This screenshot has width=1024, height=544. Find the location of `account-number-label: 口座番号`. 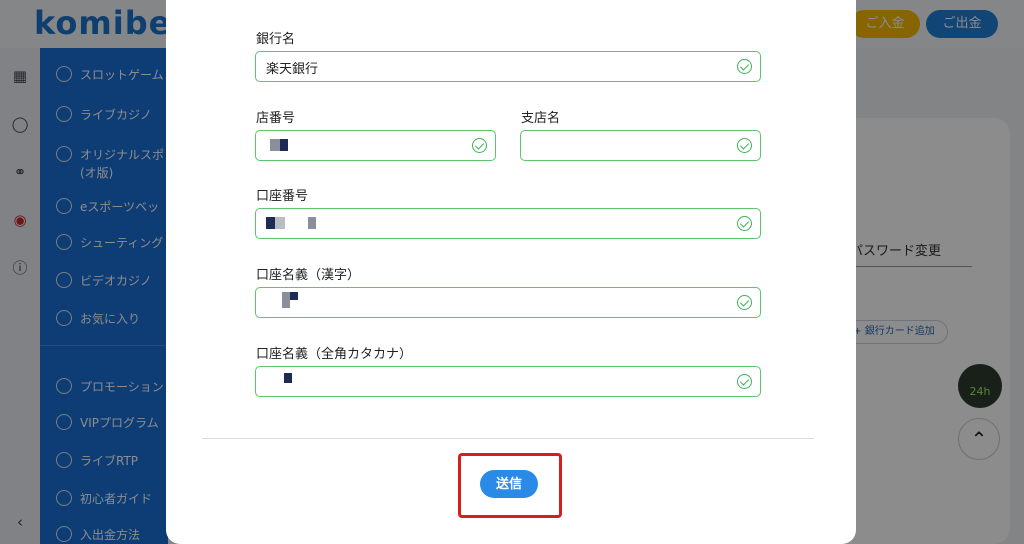

account-number-label: 口座番号 is located at coordinates (282, 196).